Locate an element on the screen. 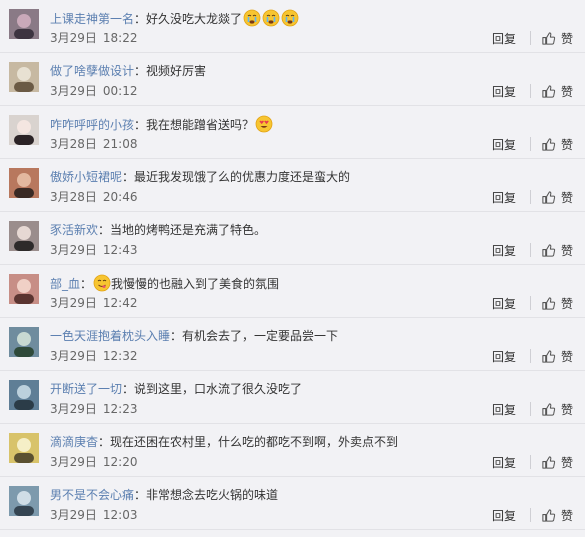 Image resolution: width=585 pixels, height=537 pixels. comment-text: 好久没吃大龙燚了 is located at coordinates (194, 19).